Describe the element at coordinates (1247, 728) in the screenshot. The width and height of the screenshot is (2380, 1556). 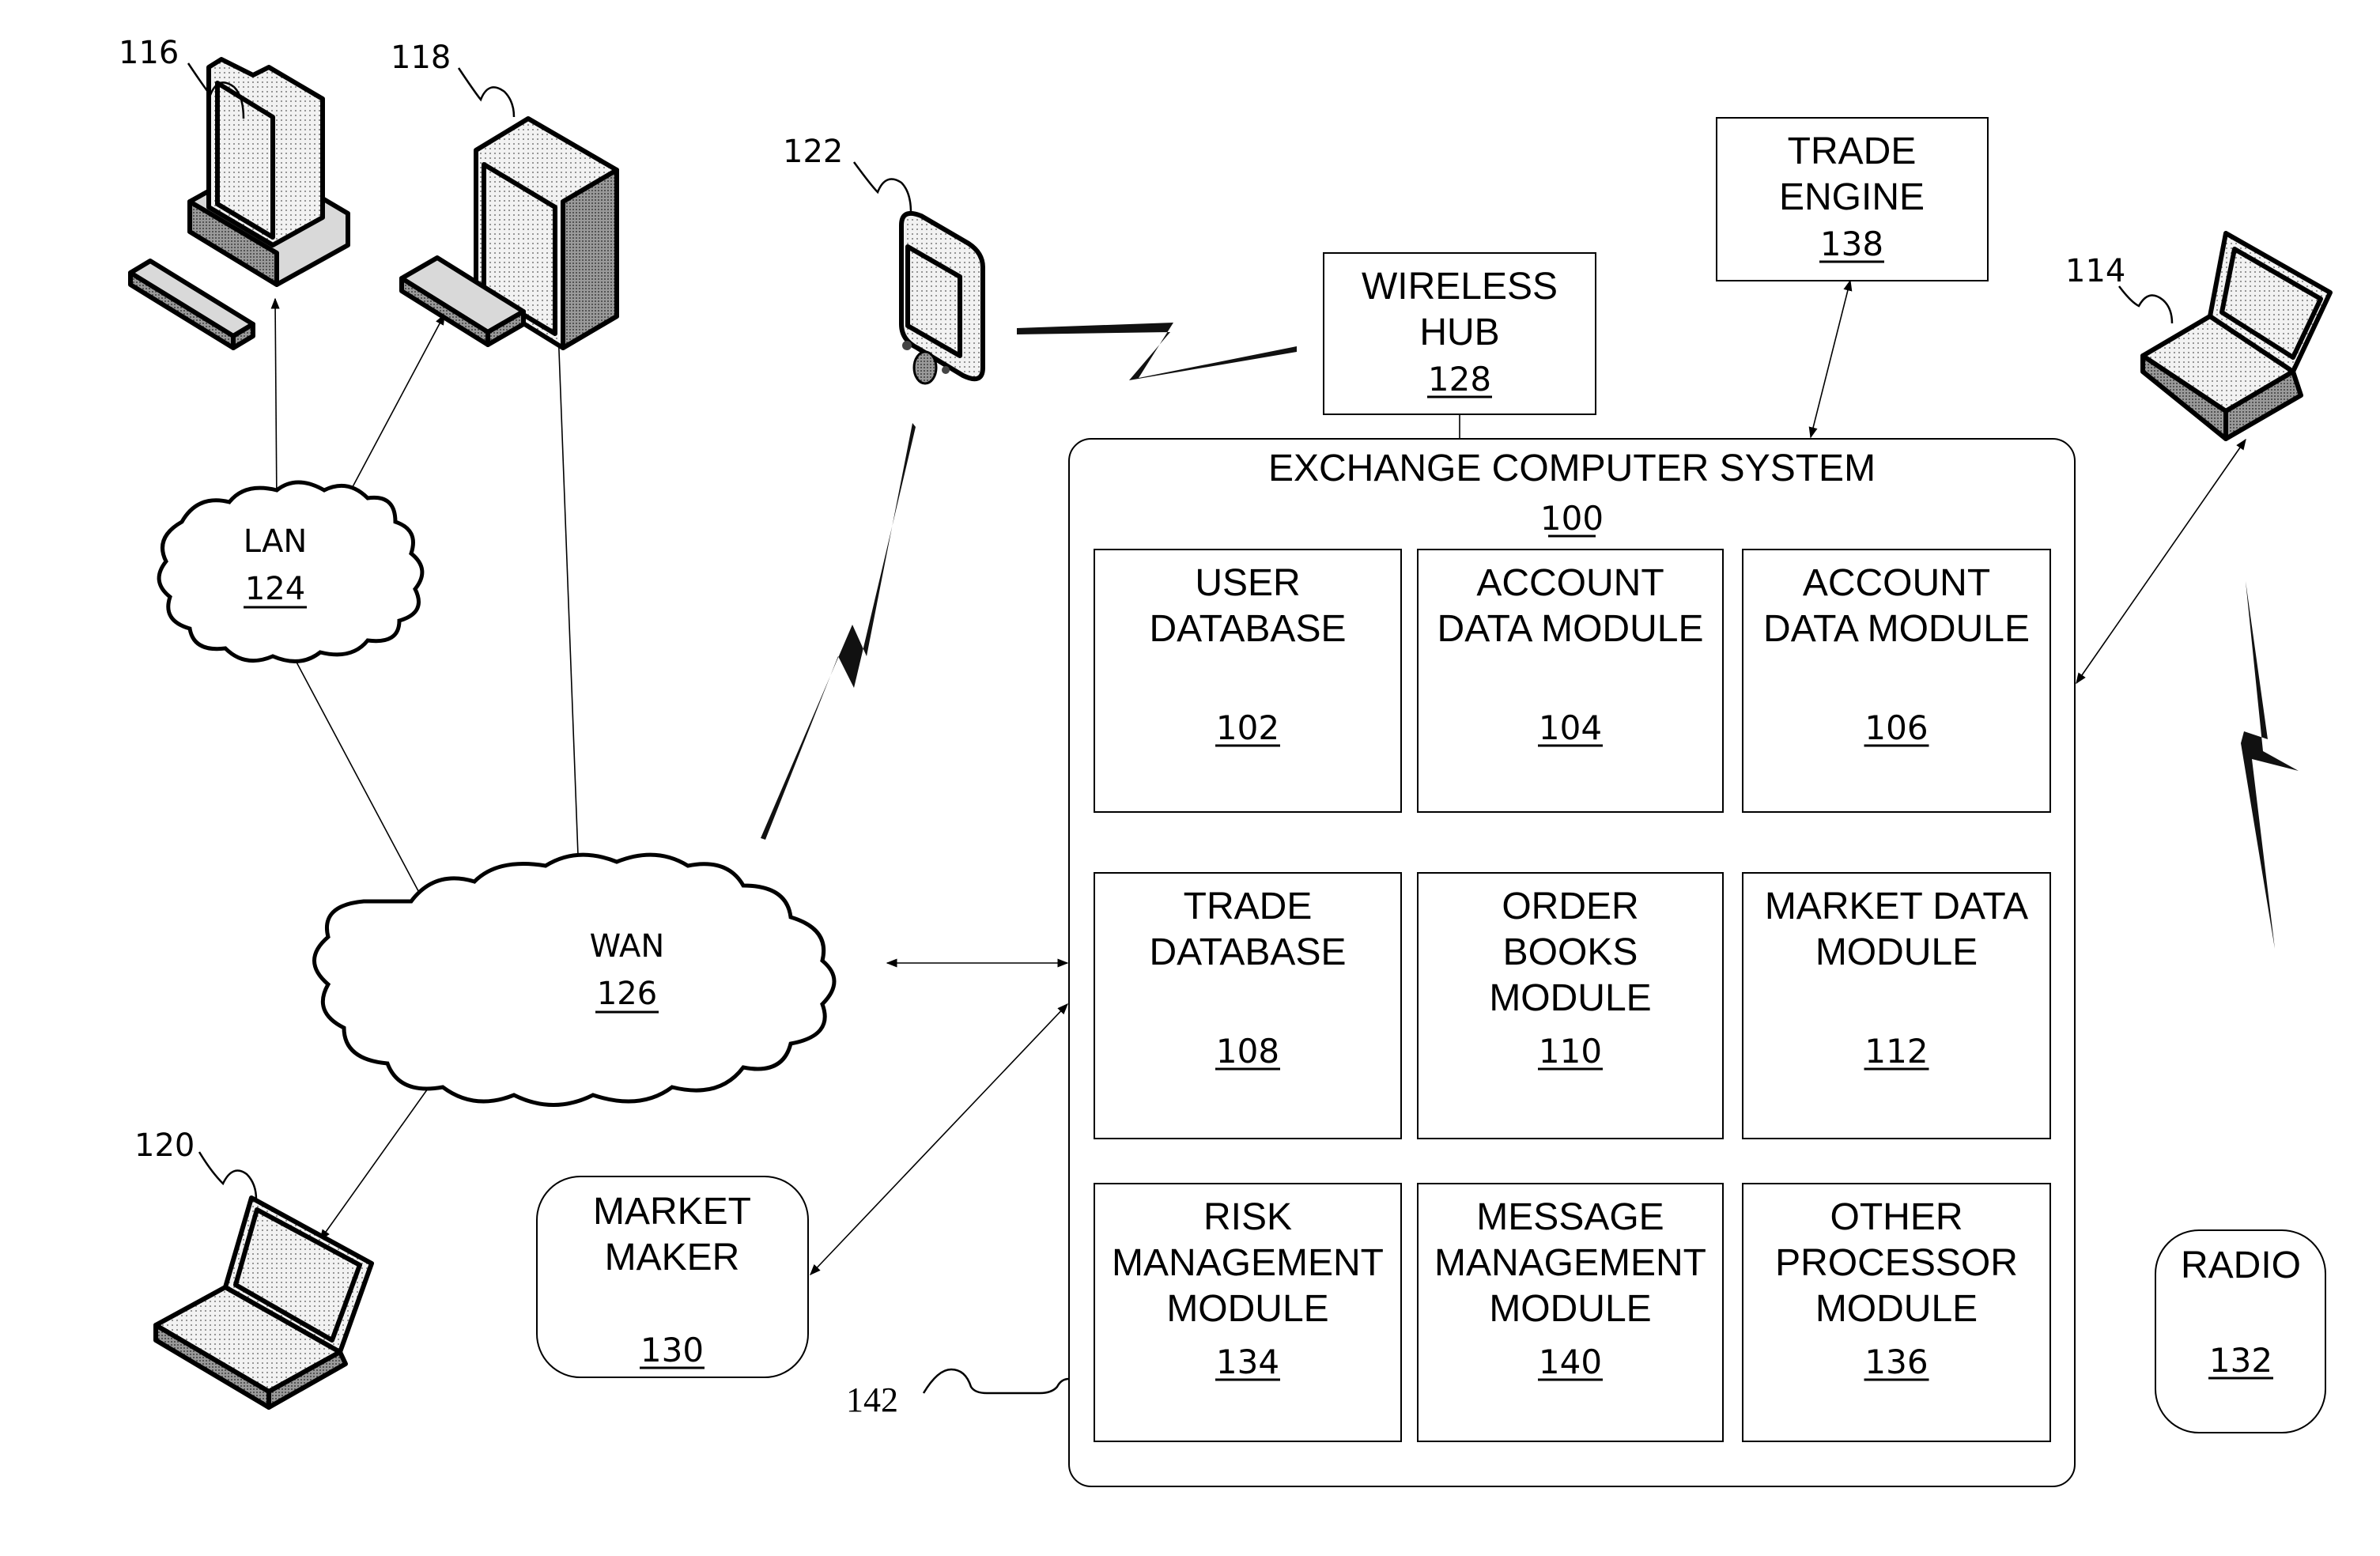
I see `module-ref-number: 102` at that location.